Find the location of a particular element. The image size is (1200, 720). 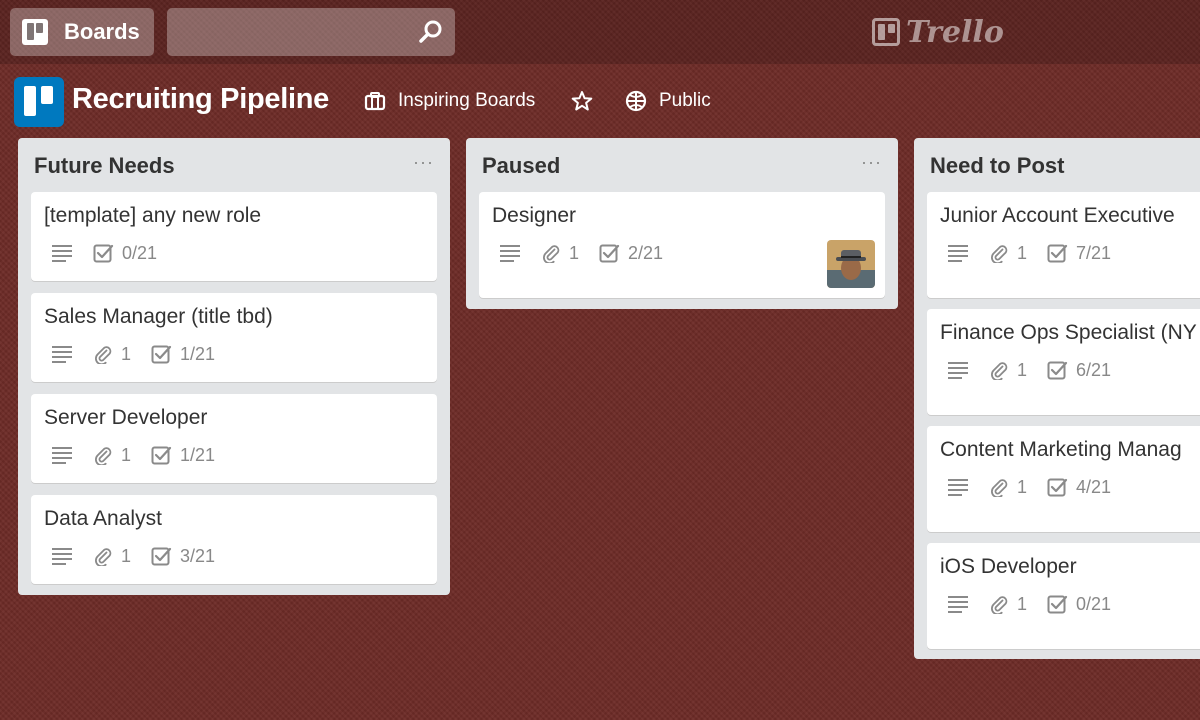

list-card: Finance Ops Specialist (NY 1 6/21 is located at coordinates (1063, 362).